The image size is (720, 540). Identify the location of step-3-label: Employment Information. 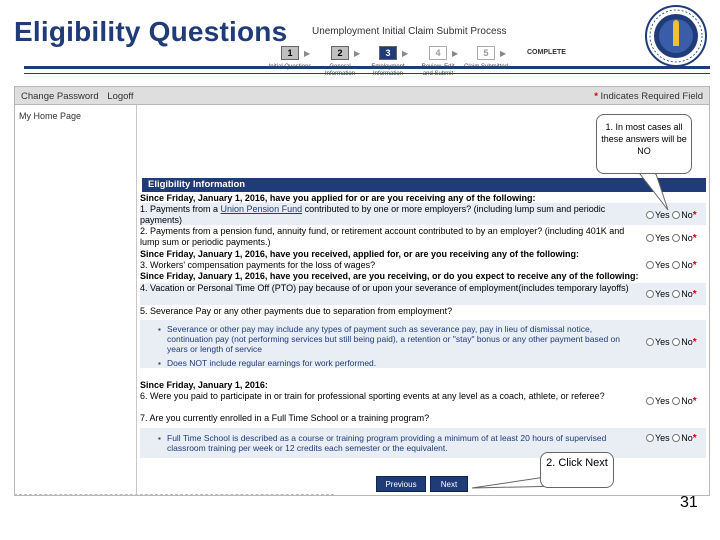
(388, 70).